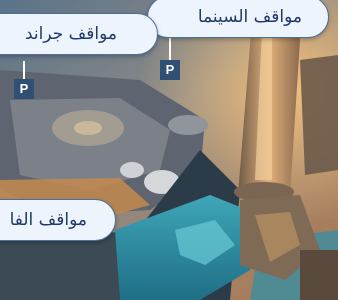 The width and height of the screenshot is (338, 300). I want to click on callout-pointer-cinema, so click(170, 49).